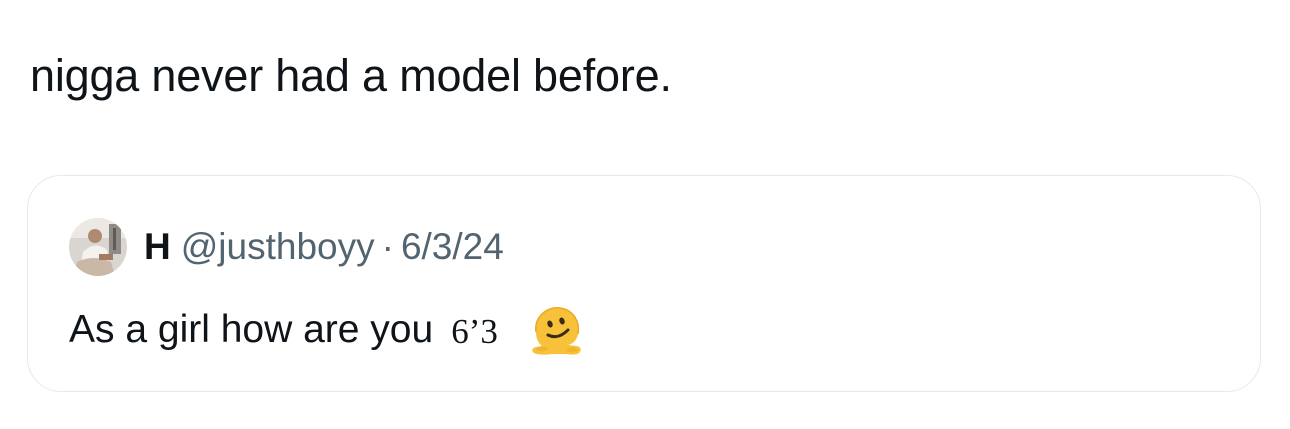 Image resolution: width=1290 pixels, height=429 pixels. Describe the element at coordinates (452, 247) in the screenshot. I see `tweet-date: 6/3/24` at that location.